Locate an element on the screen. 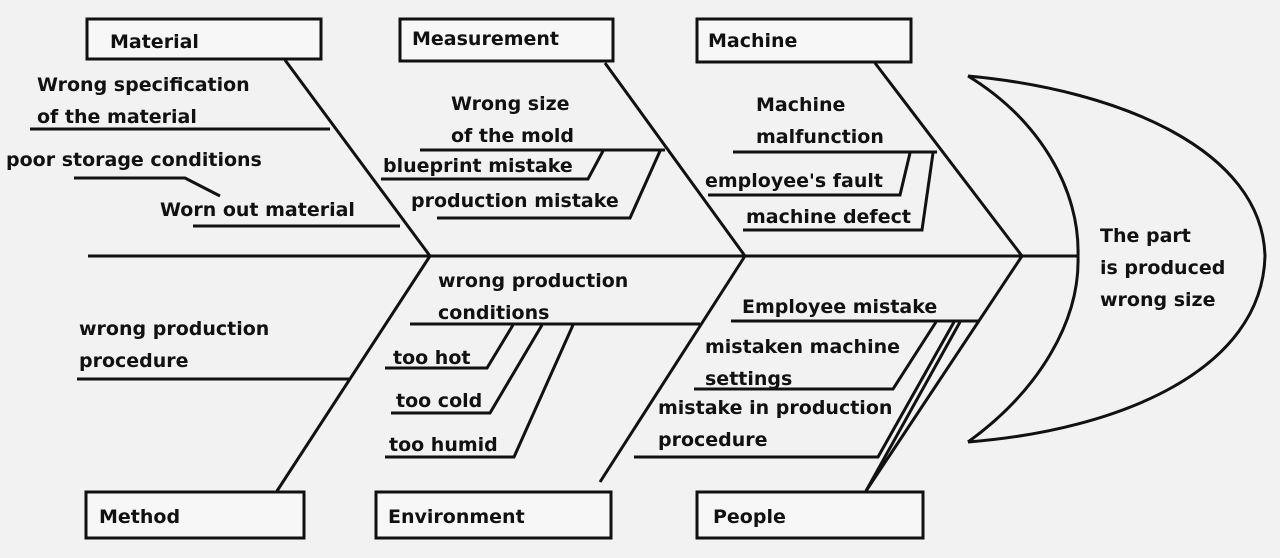  cause-environment-1-line-1: wrong production is located at coordinates (533, 281).